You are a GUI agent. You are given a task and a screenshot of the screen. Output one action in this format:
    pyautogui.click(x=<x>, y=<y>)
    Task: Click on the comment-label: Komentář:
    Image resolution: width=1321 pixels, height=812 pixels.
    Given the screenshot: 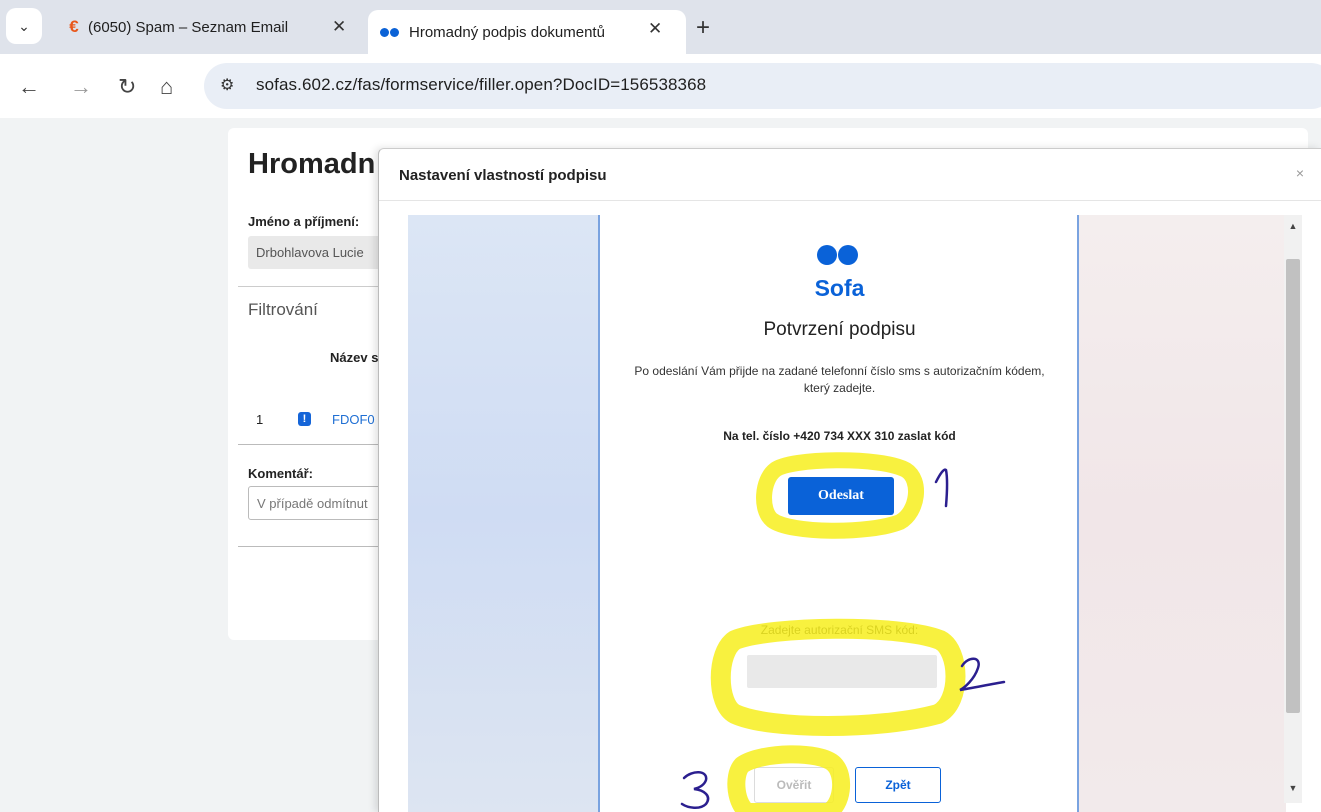 What is the action you would take?
    pyautogui.click(x=281, y=473)
    